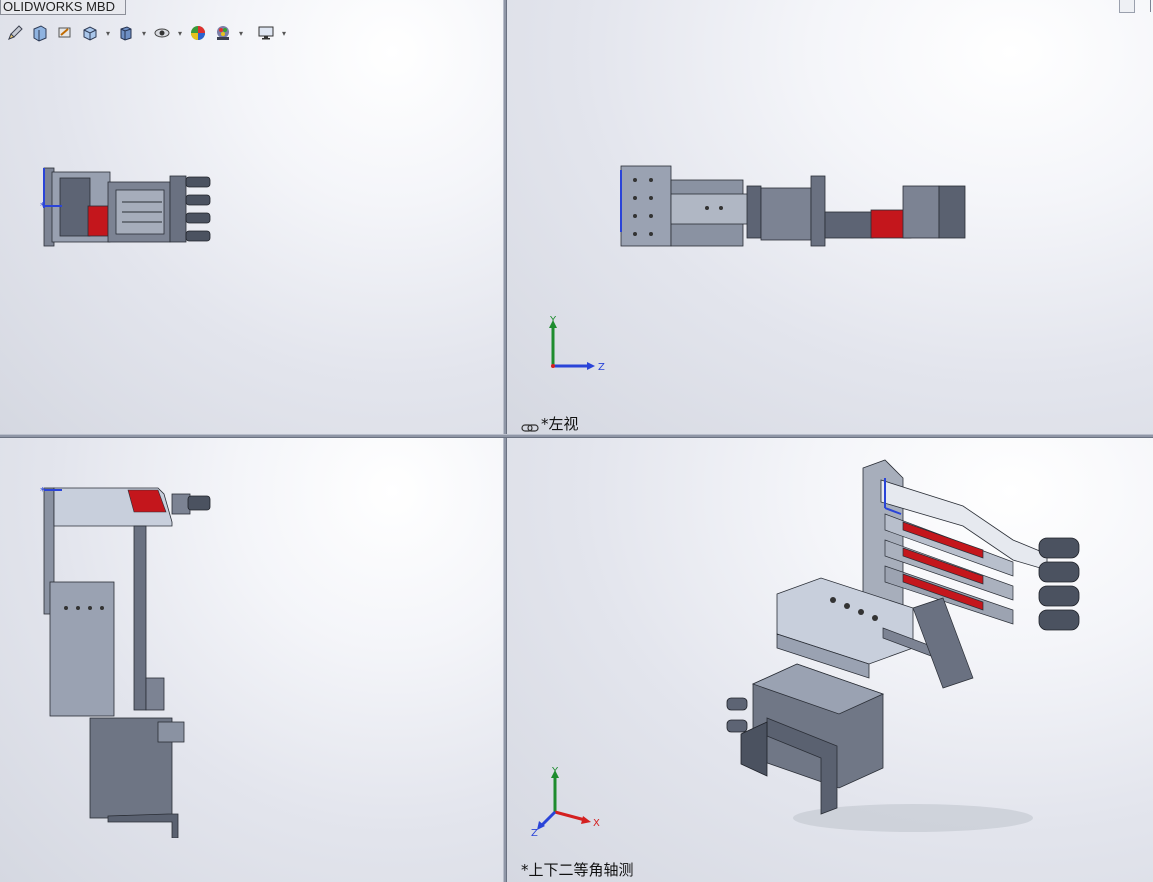  I want to click on hide-show-icon, so click(162, 33).